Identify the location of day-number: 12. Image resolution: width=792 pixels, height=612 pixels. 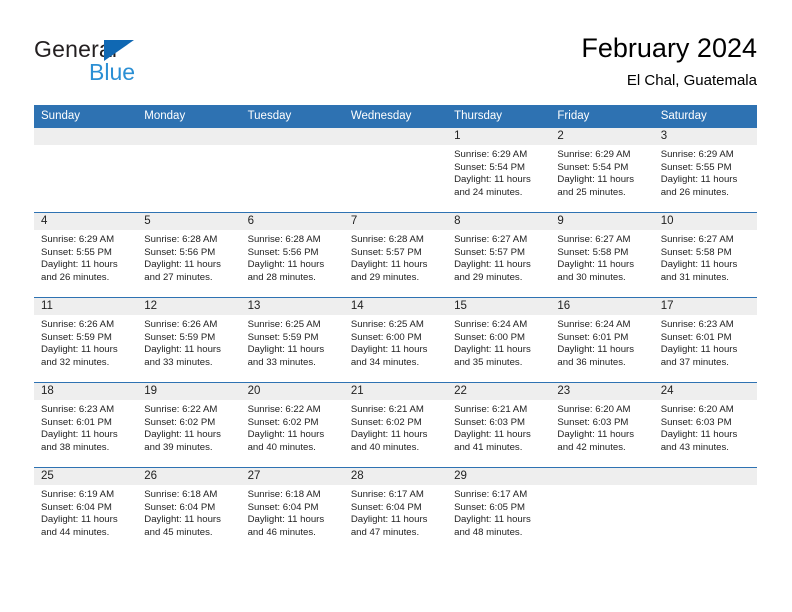
(189, 306).